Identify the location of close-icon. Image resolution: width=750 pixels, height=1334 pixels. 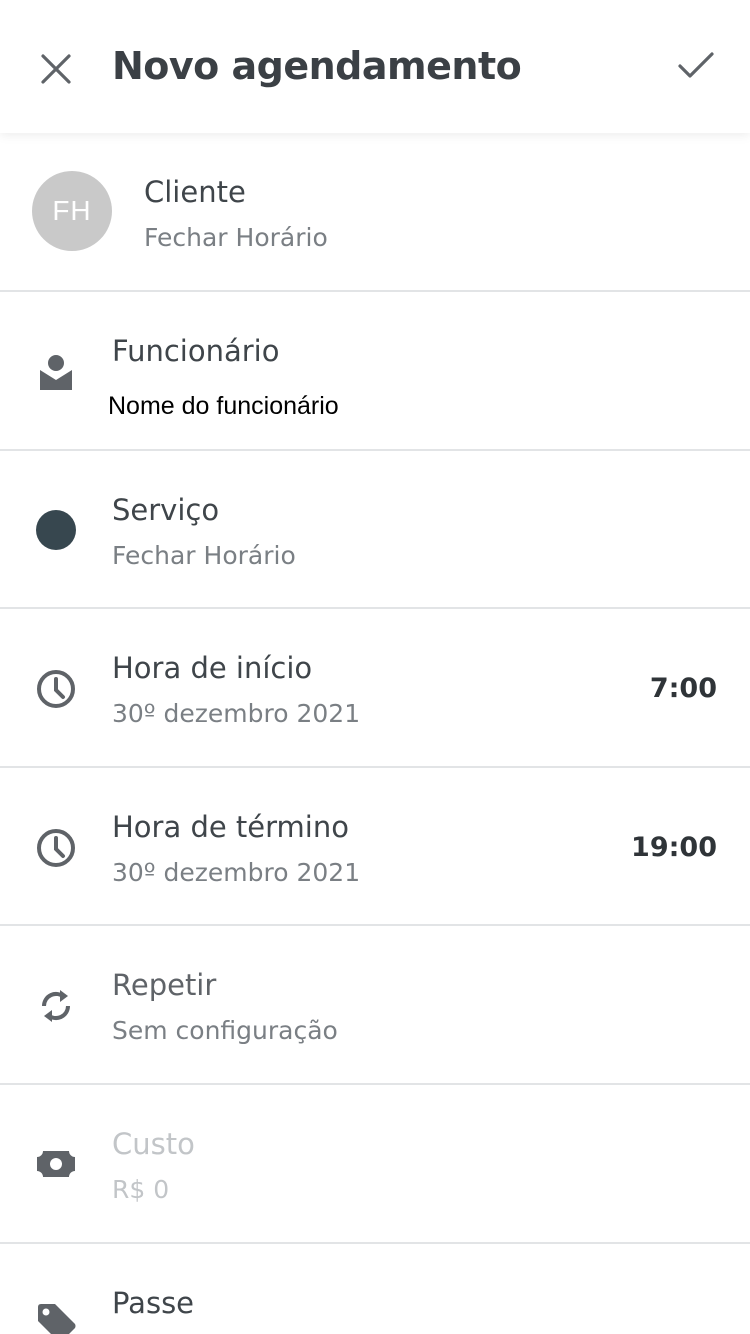
(56, 69).